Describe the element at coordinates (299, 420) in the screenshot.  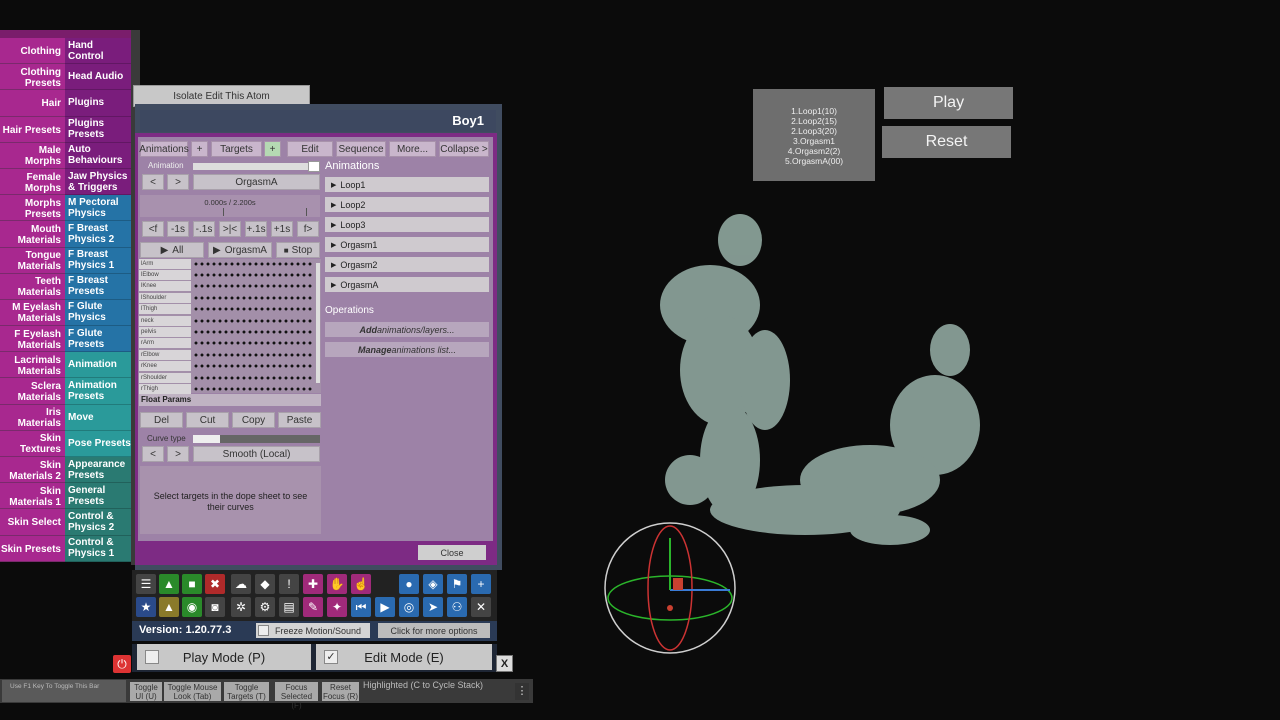
I see `paste-key-button: Paste` at that location.